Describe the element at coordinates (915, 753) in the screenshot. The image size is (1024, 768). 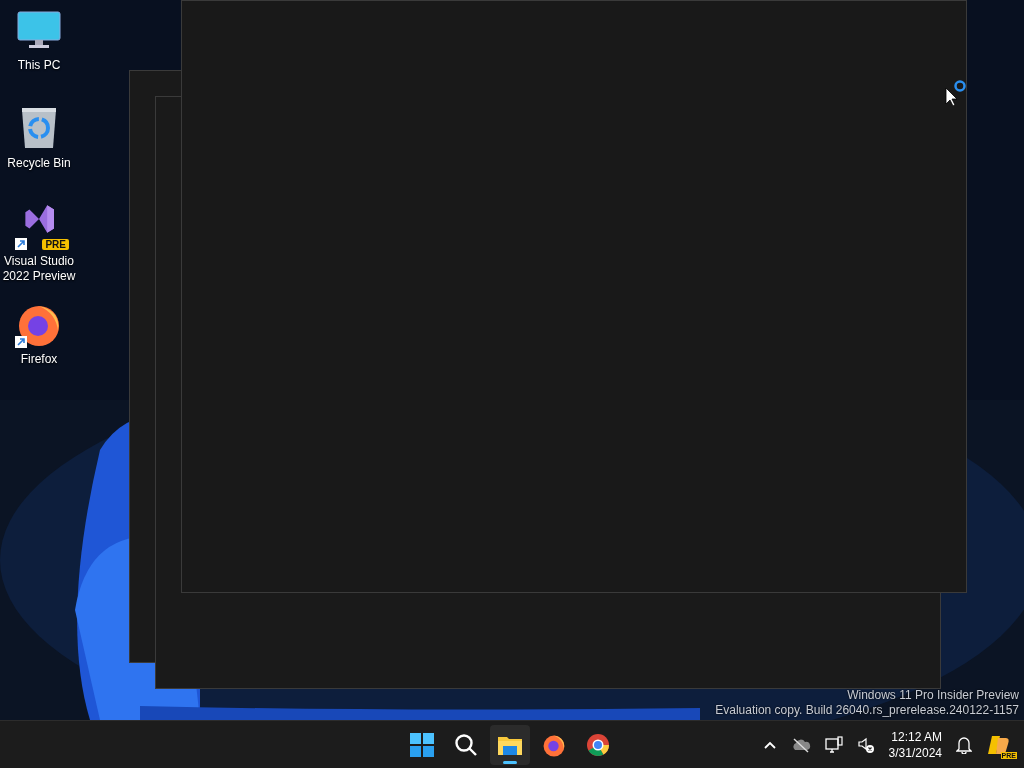
I see `clock-date: 3/31/2024` at that location.